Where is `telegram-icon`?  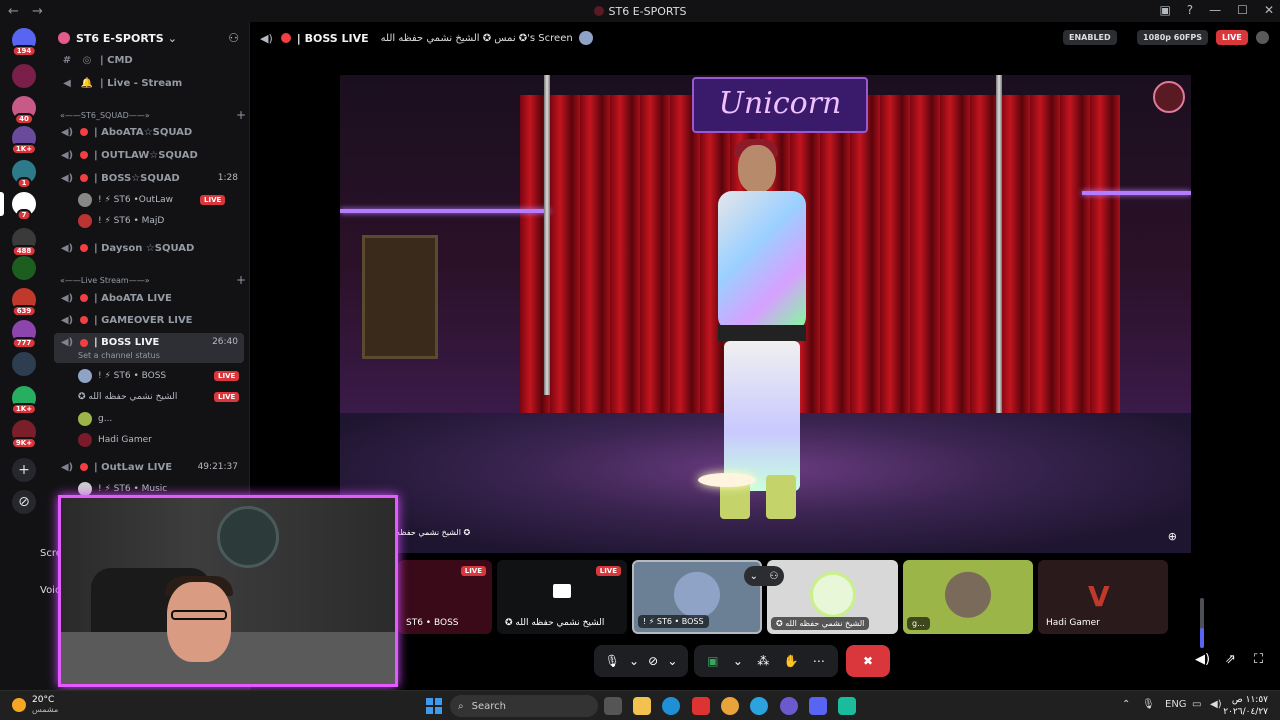
telegram-icon is located at coordinates (759, 706).